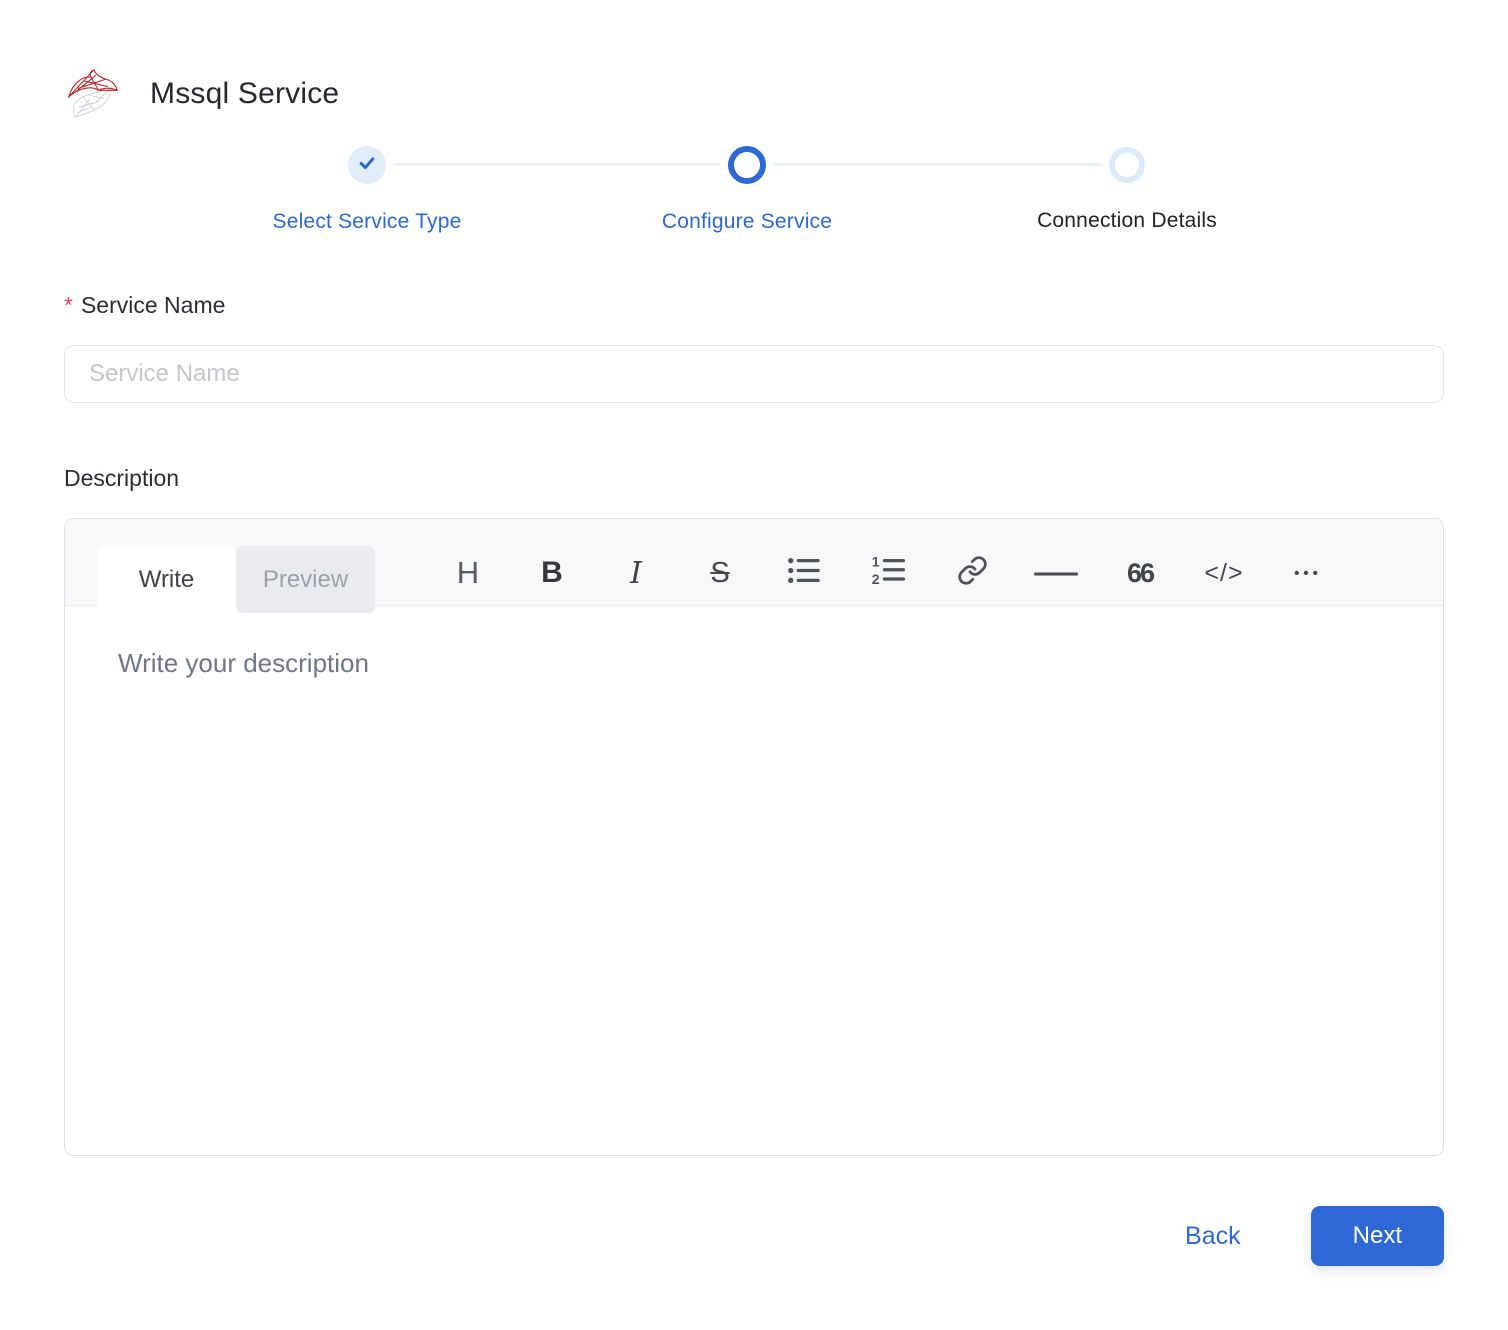 This screenshot has width=1508, height=1330. Describe the element at coordinates (665, 190) in the screenshot. I see `step-configure-service: Configure Service` at that location.